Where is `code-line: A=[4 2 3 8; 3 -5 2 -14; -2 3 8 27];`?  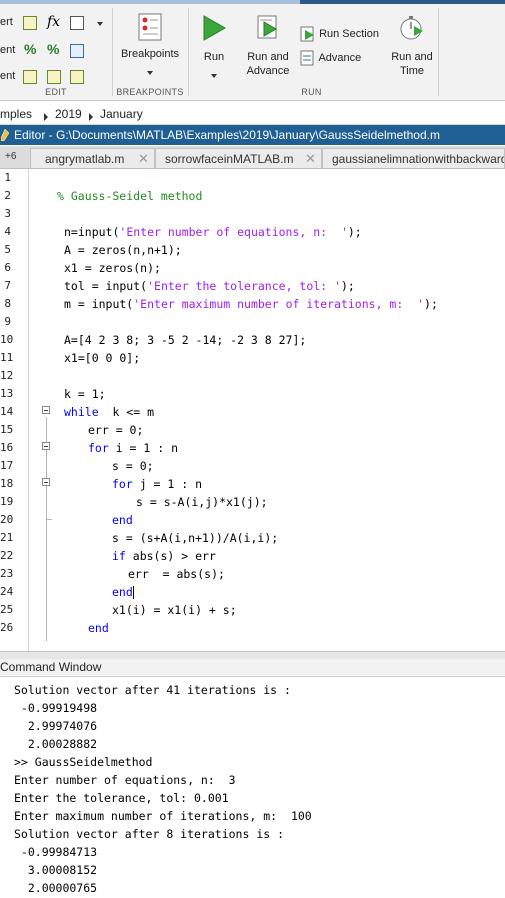
code-line: A=[4 2 3 8; 3 -5 2 -14; -2 3 8 27]; is located at coordinates (185, 340).